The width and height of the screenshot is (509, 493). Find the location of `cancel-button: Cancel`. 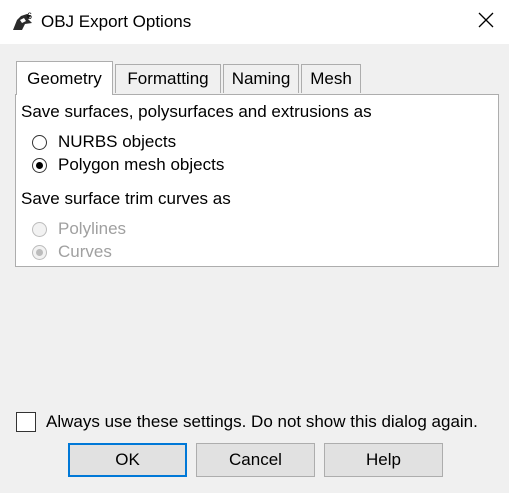

cancel-button: Cancel is located at coordinates (255, 460).